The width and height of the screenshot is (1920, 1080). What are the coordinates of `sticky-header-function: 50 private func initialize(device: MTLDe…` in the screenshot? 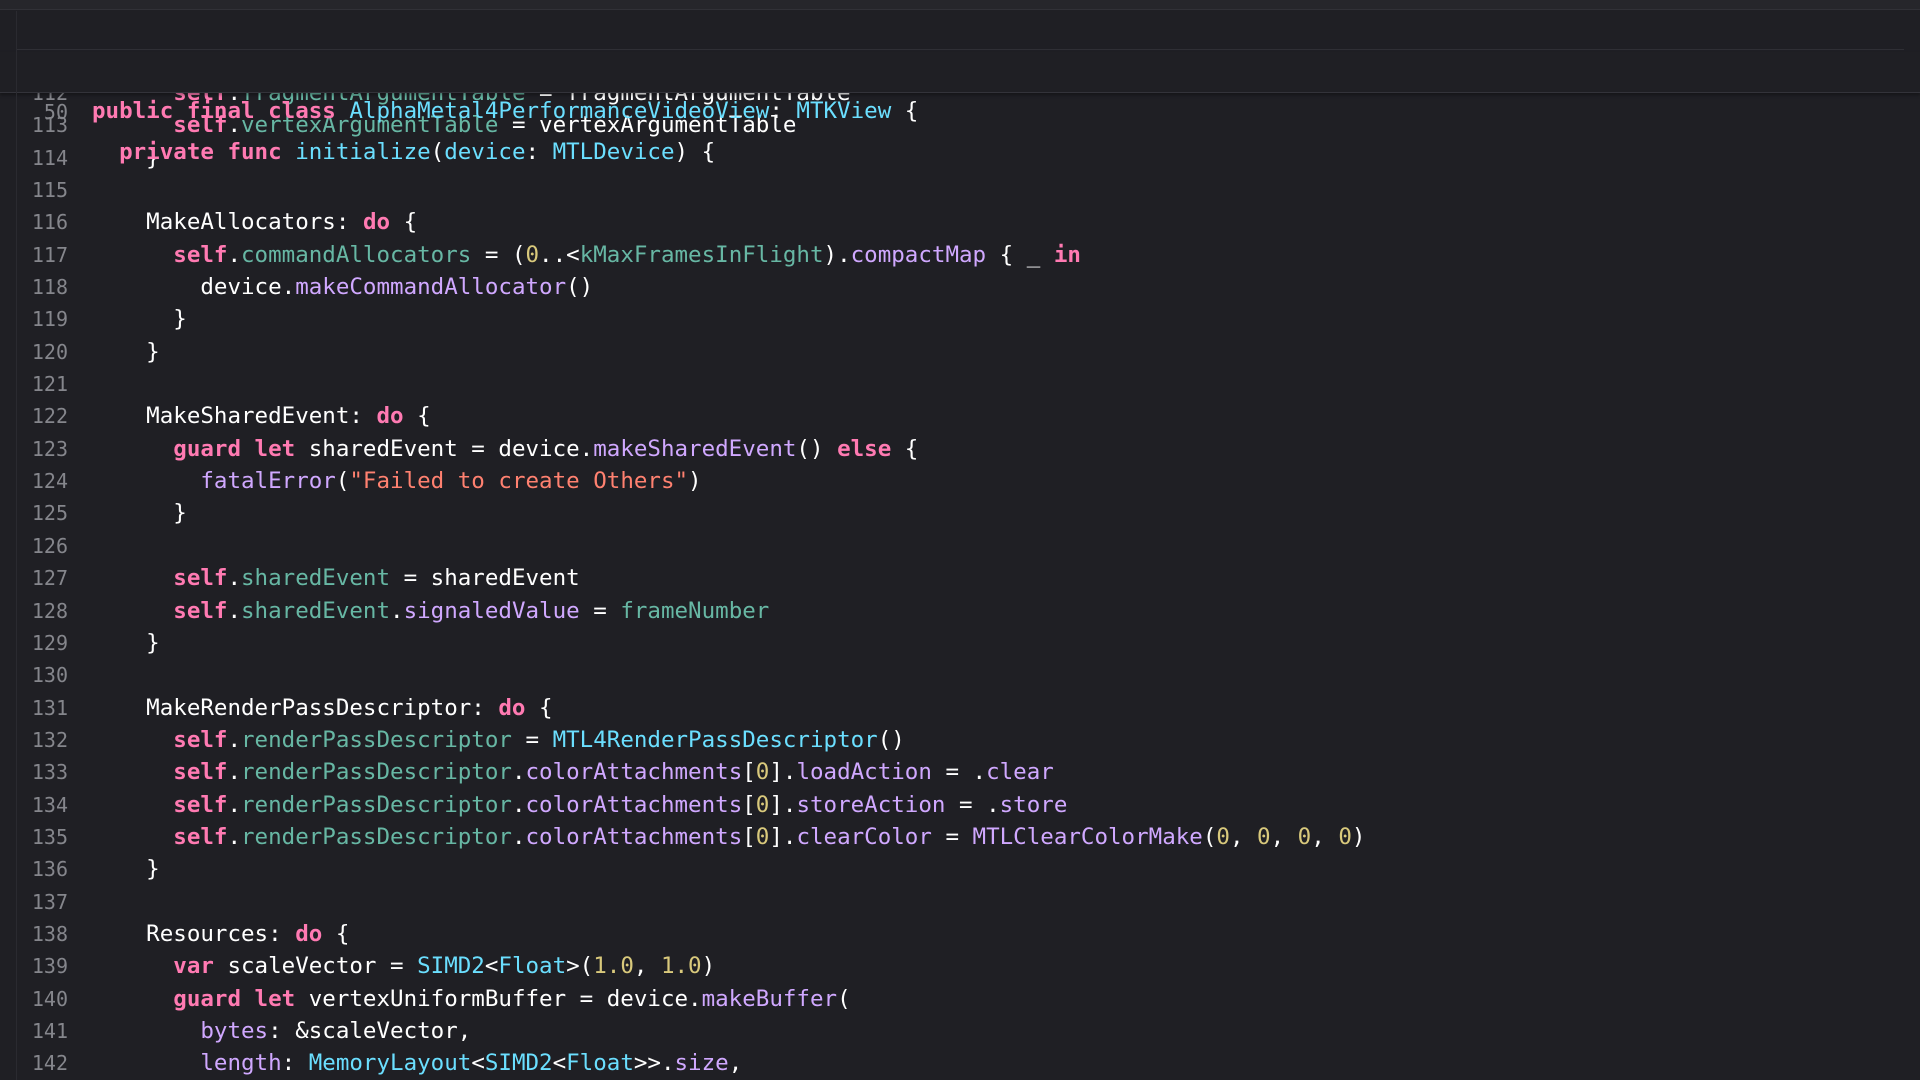 It's located at (960, 108).